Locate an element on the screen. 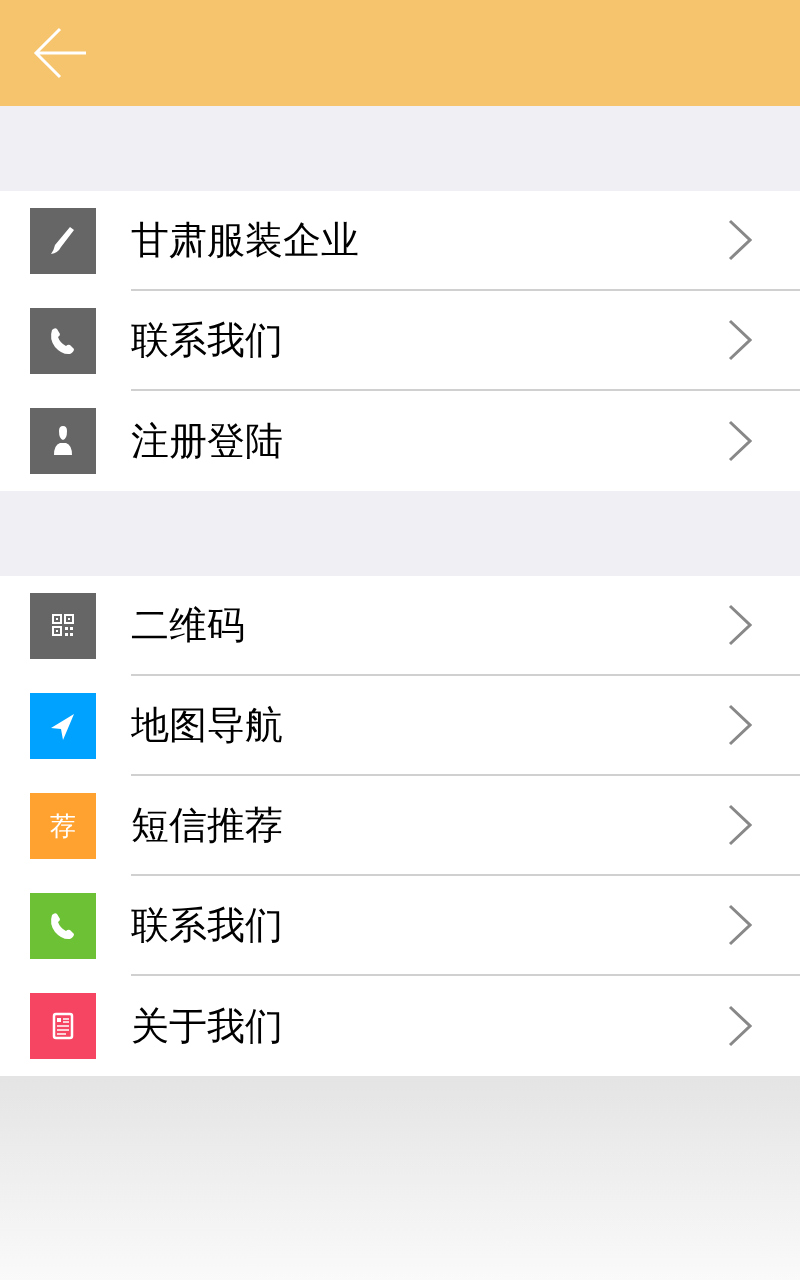 The image size is (800, 1280). icon-label: 荐 is located at coordinates (63, 826).